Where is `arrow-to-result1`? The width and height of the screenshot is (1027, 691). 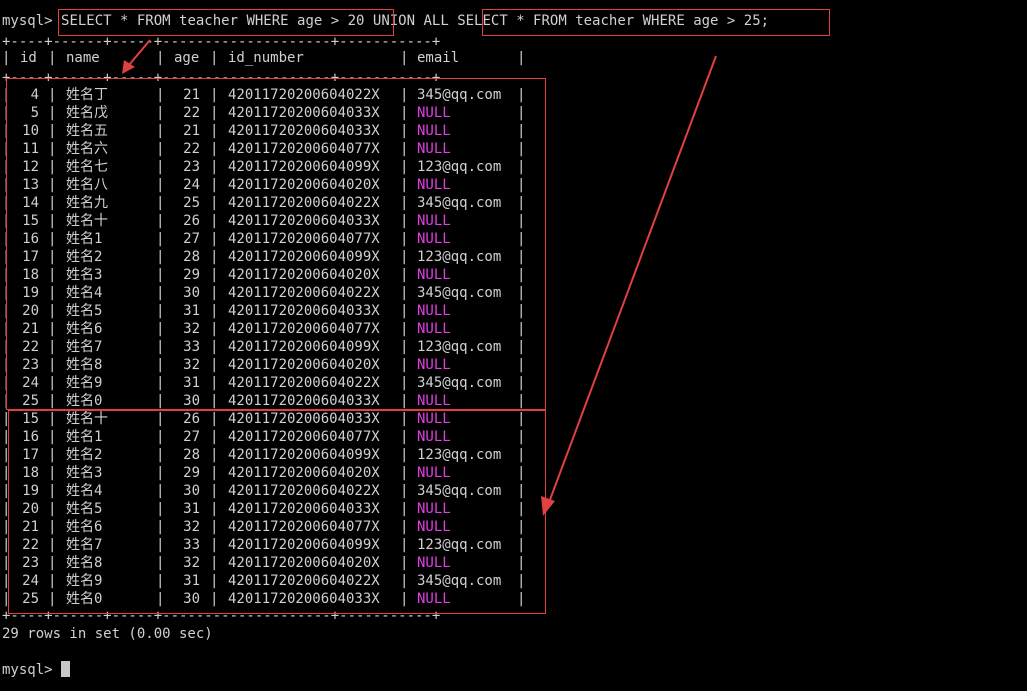
arrow-to-result1 is located at coordinates (136, 56).